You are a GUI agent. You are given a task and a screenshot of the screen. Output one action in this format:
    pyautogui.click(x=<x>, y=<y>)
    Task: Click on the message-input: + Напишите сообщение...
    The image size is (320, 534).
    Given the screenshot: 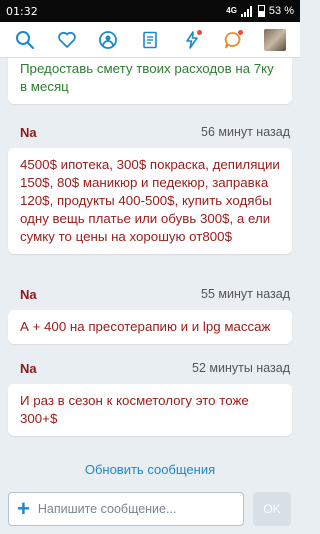 What is the action you would take?
    pyautogui.click(x=126, y=509)
    